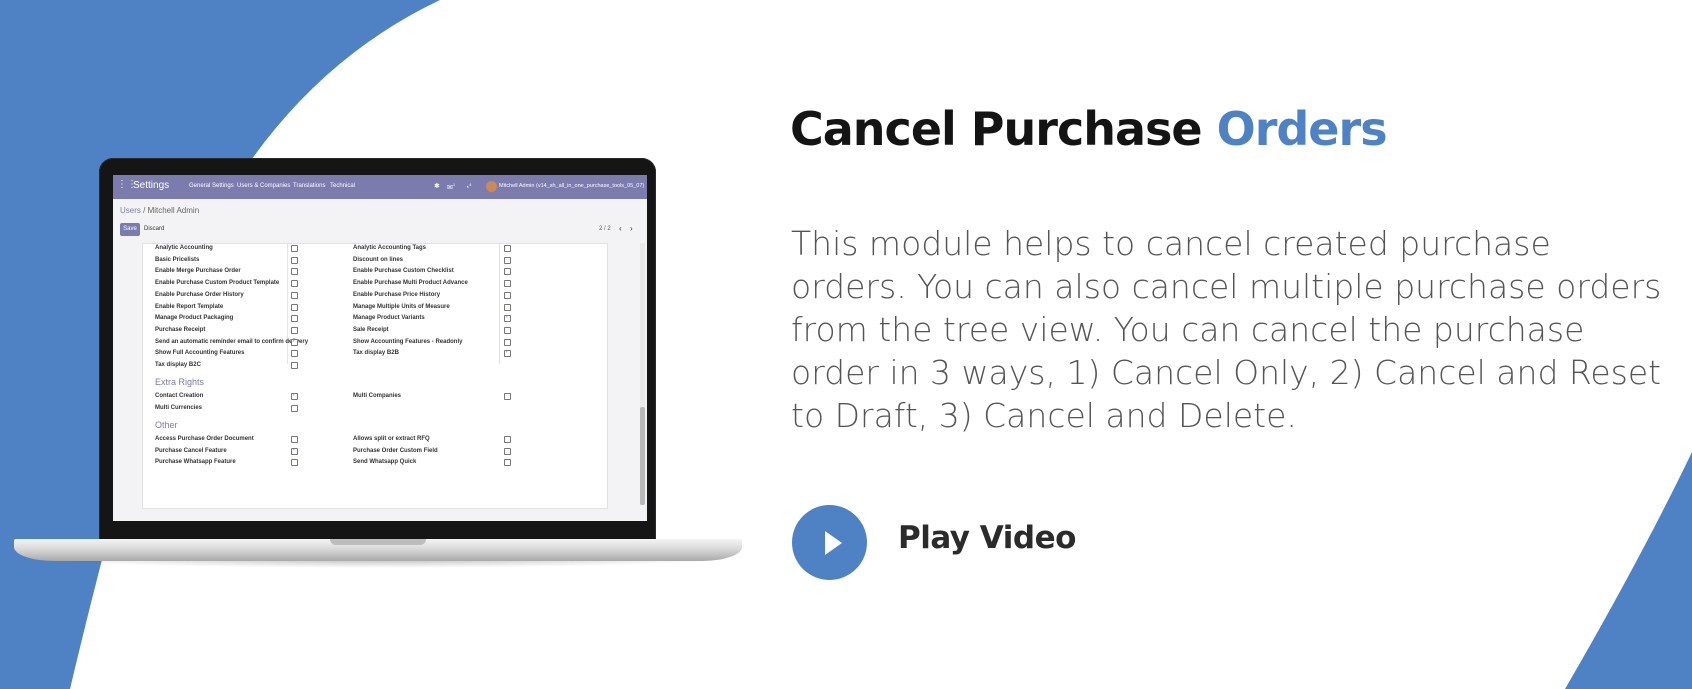 The width and height of the screenshot is (1692, 689). Describe the element at coordinates (177, 259) in the screenshot. I see `setting-label: Basic Pricelists` at that location.